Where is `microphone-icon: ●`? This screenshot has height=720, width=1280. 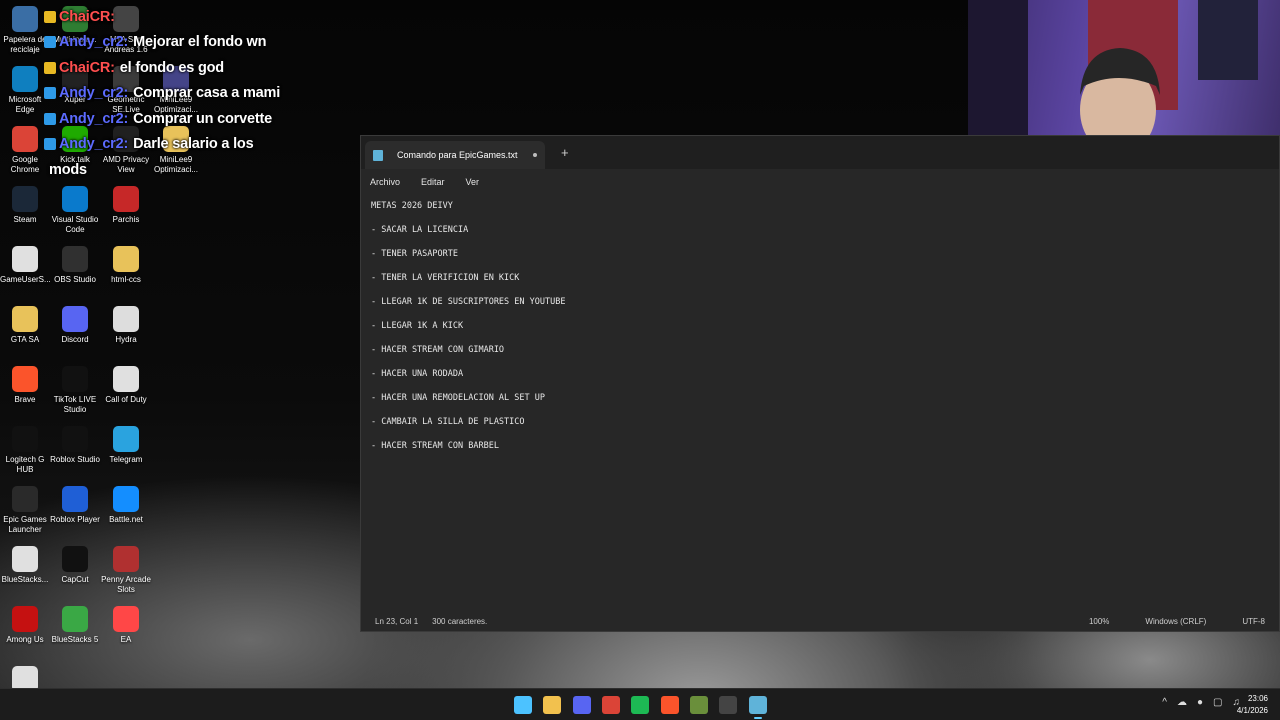 microphone-icon: ● is located at coordinates (1200, 702).